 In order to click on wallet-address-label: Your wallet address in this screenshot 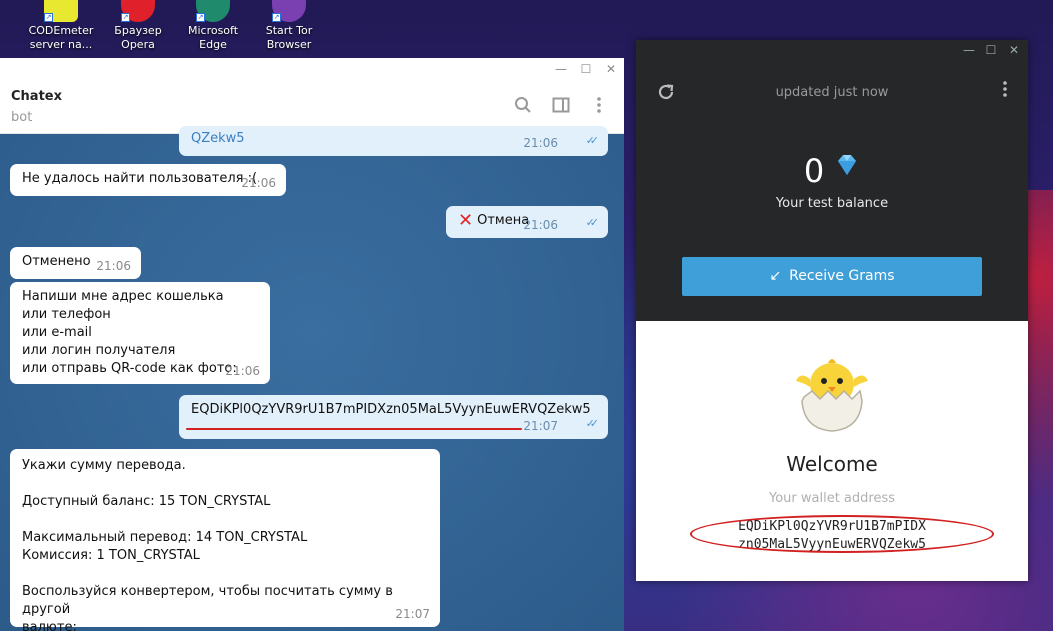, I will do `click(831, 498)`.